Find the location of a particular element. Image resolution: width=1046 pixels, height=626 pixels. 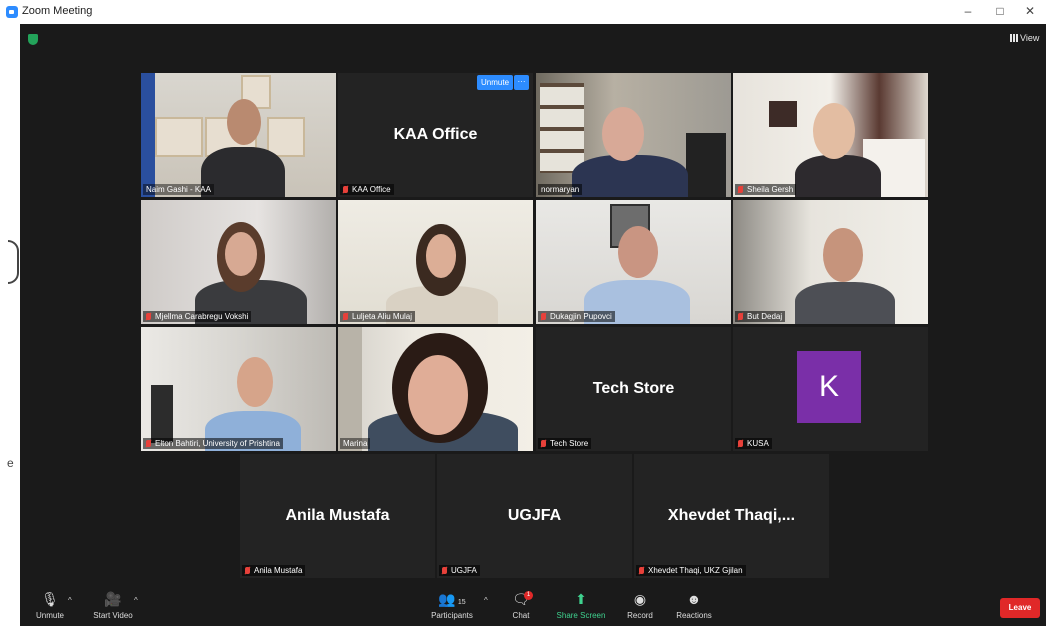

unmute-label: Unmute is located at coordinates (49, 615).